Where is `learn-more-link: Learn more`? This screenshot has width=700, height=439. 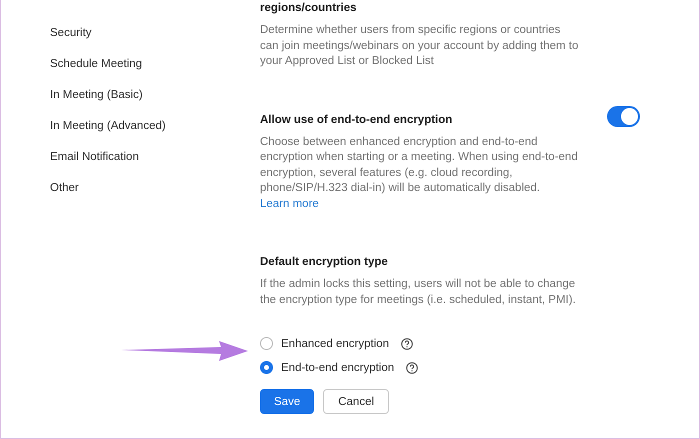
learn-more-link: Learn more is located at coordinates (289, 204).